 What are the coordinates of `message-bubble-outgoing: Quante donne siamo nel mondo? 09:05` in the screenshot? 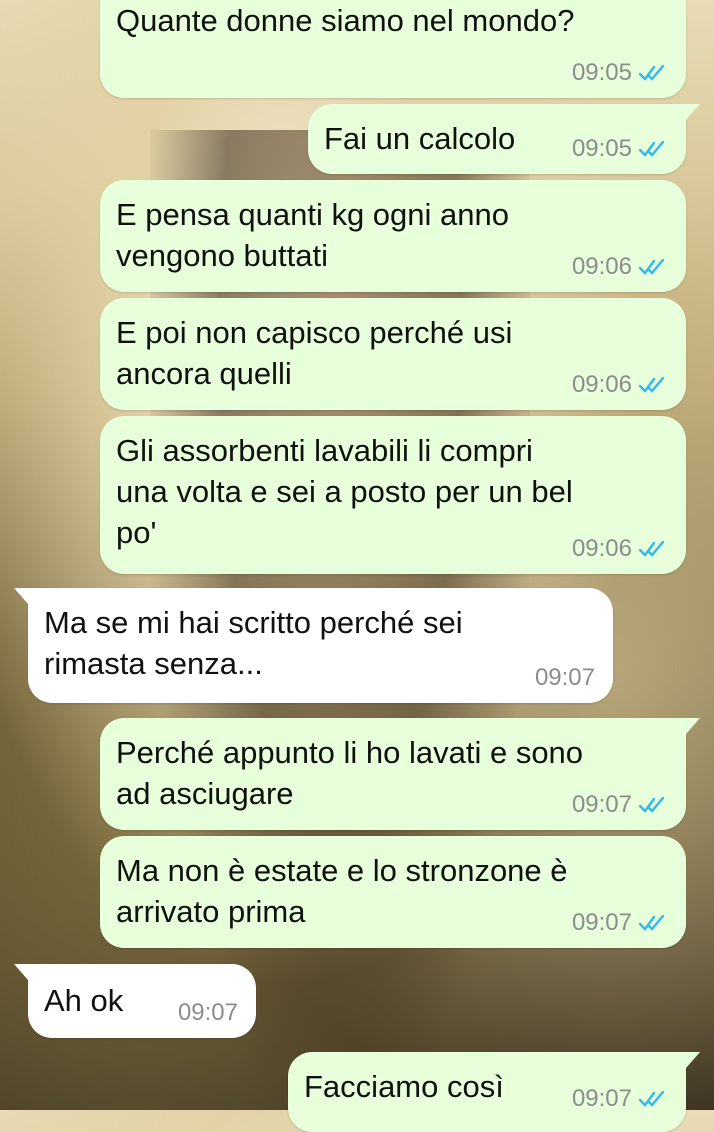 It's located at (393, 49).